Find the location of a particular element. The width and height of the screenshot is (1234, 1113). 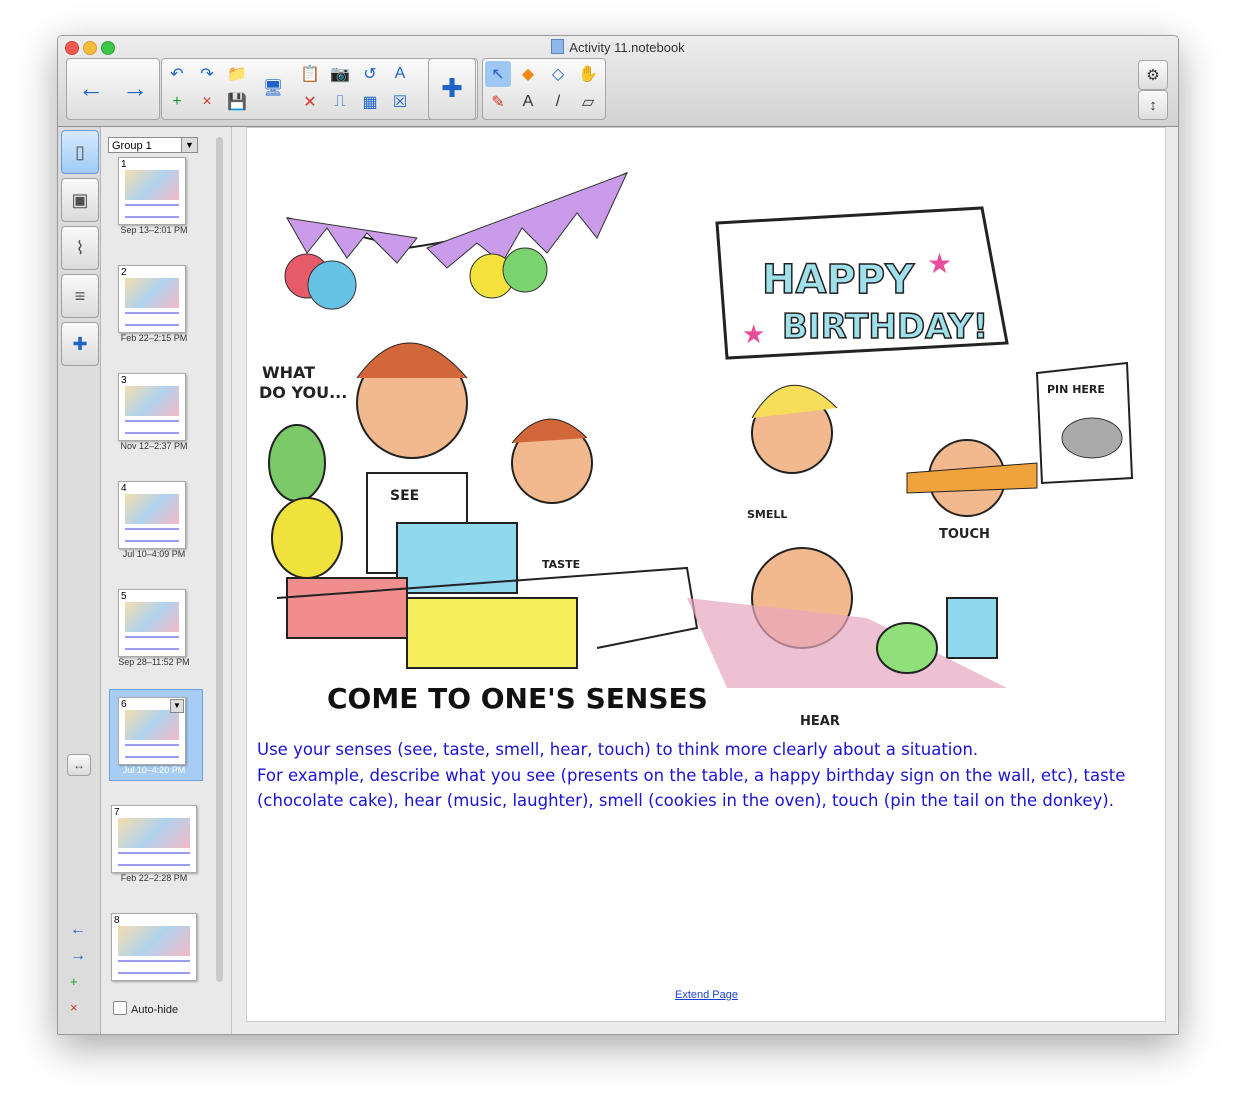

thumb-number: 4 is located at coordinates (124, 488).